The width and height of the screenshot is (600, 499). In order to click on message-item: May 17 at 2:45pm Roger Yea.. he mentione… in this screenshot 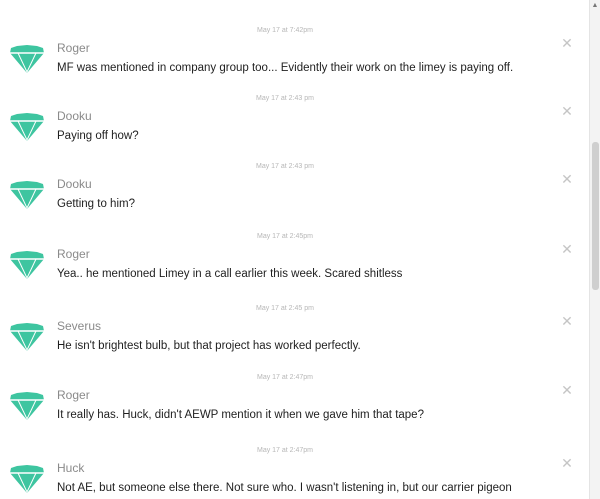, I will do `click(295, 269)`.